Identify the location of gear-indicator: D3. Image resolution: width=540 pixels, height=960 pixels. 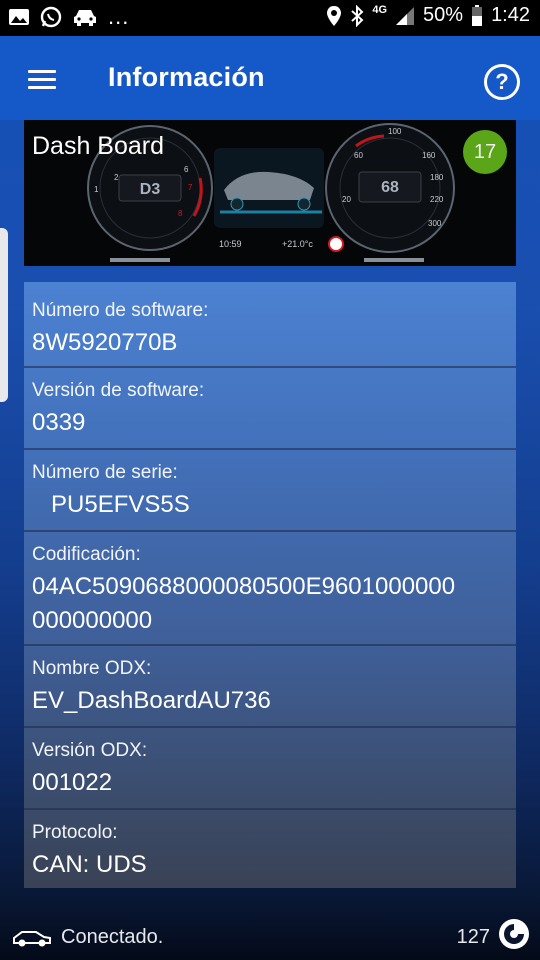
(150, 189).